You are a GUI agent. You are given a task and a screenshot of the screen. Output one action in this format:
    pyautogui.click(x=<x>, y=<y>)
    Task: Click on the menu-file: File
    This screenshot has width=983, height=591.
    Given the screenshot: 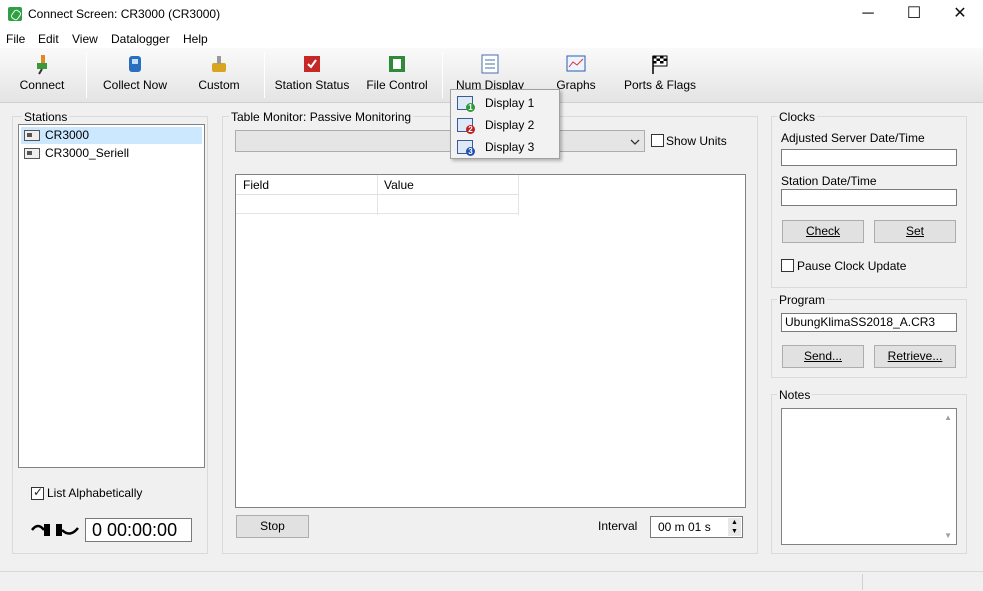 What is the action you would take?
    pyautogui.click(x=15, y=39)
    